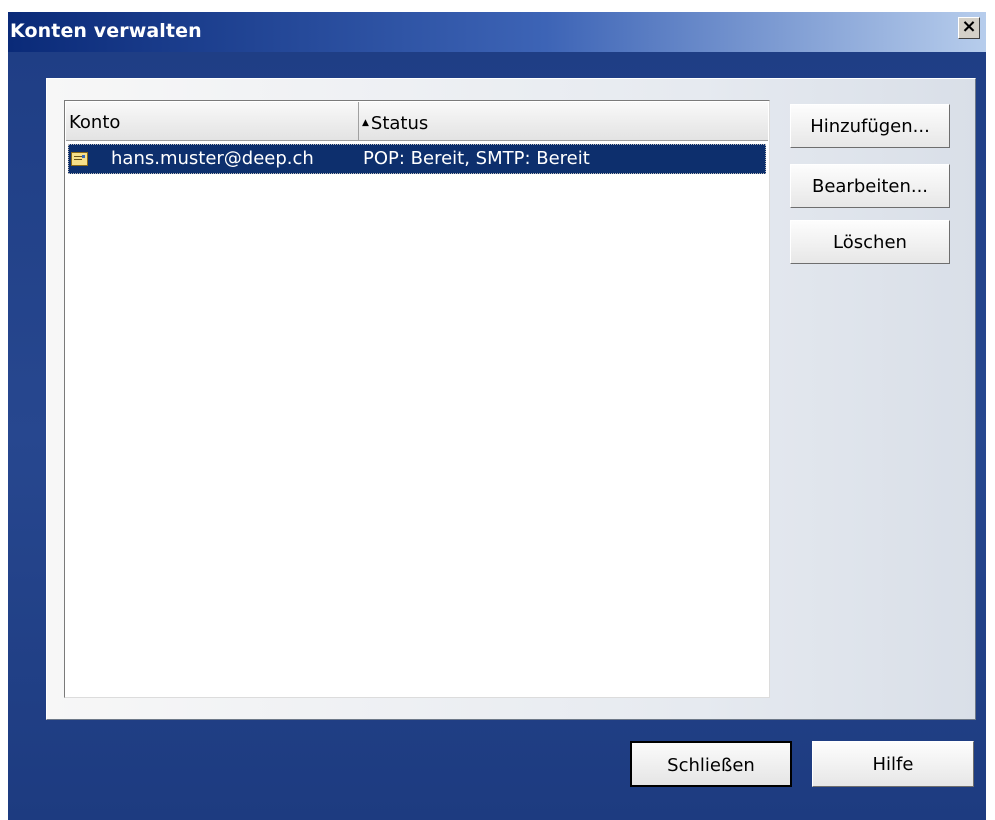 The height and width of the screenshot is (820, 995). What do you see at coordinates (563, 121) in the screenshot?
I see `column-header-status: ▲ Status` at bounding box center [563, 121].